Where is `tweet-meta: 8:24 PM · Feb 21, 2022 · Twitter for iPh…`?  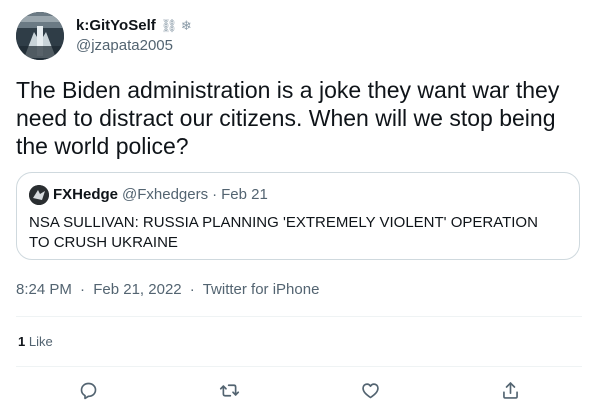 tweet-meta: 8:24 PM · Feb 21, 2022 · Twitter for iPh… is located at coordinates (167, 290).